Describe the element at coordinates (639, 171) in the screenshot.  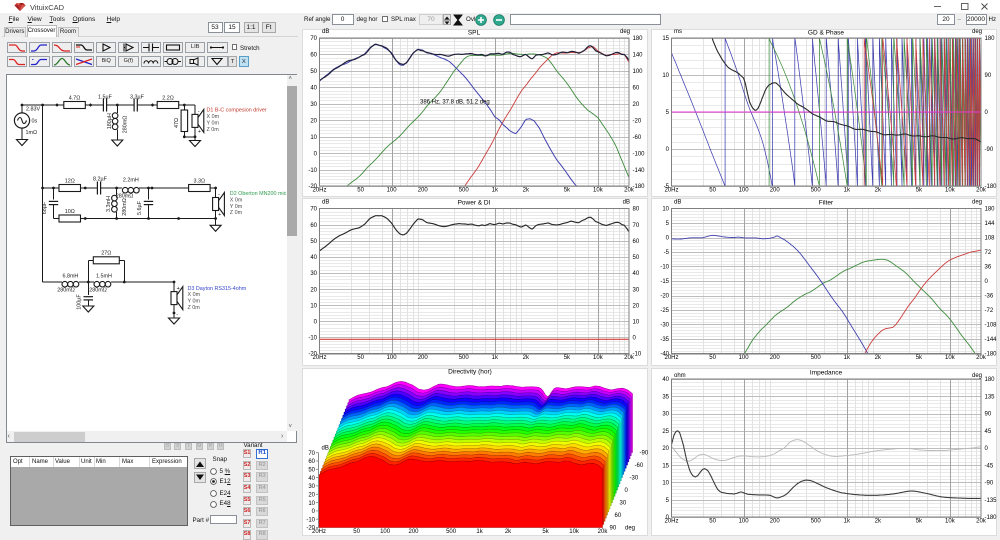
I see `svg-text: -140` at that location.